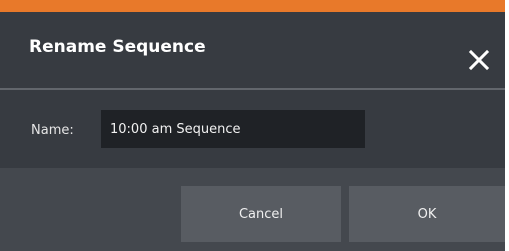 This screenshot has width=509, height=251. Describe the element at coordinates (427, 214) in the screenshot. I see `ok-button: OK` at that location.